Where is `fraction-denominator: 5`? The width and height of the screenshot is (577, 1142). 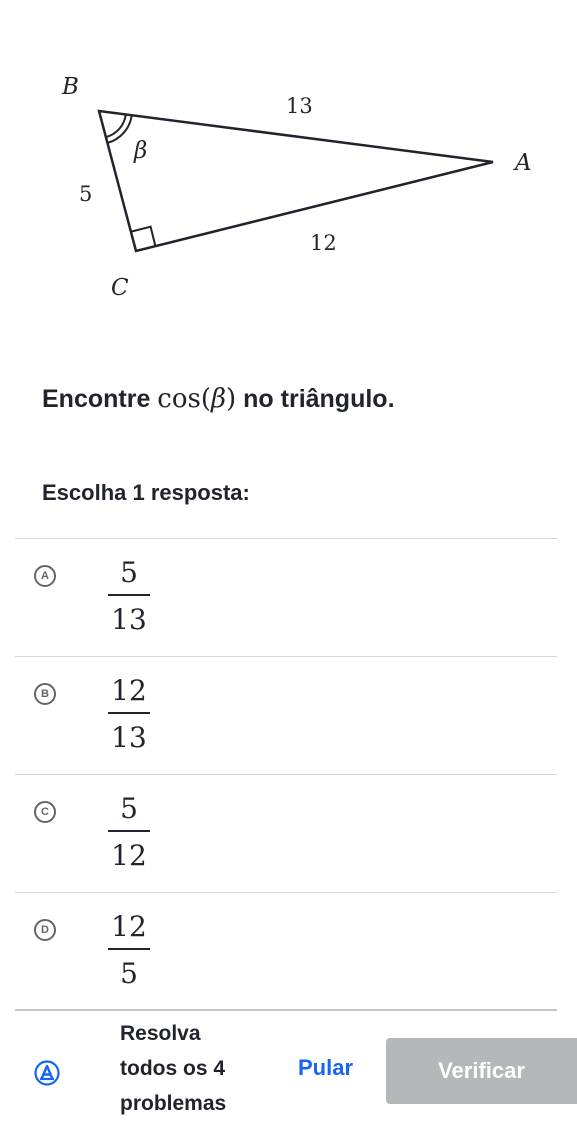 fraction-denominator: 5 is located at coordinates (129, 973).